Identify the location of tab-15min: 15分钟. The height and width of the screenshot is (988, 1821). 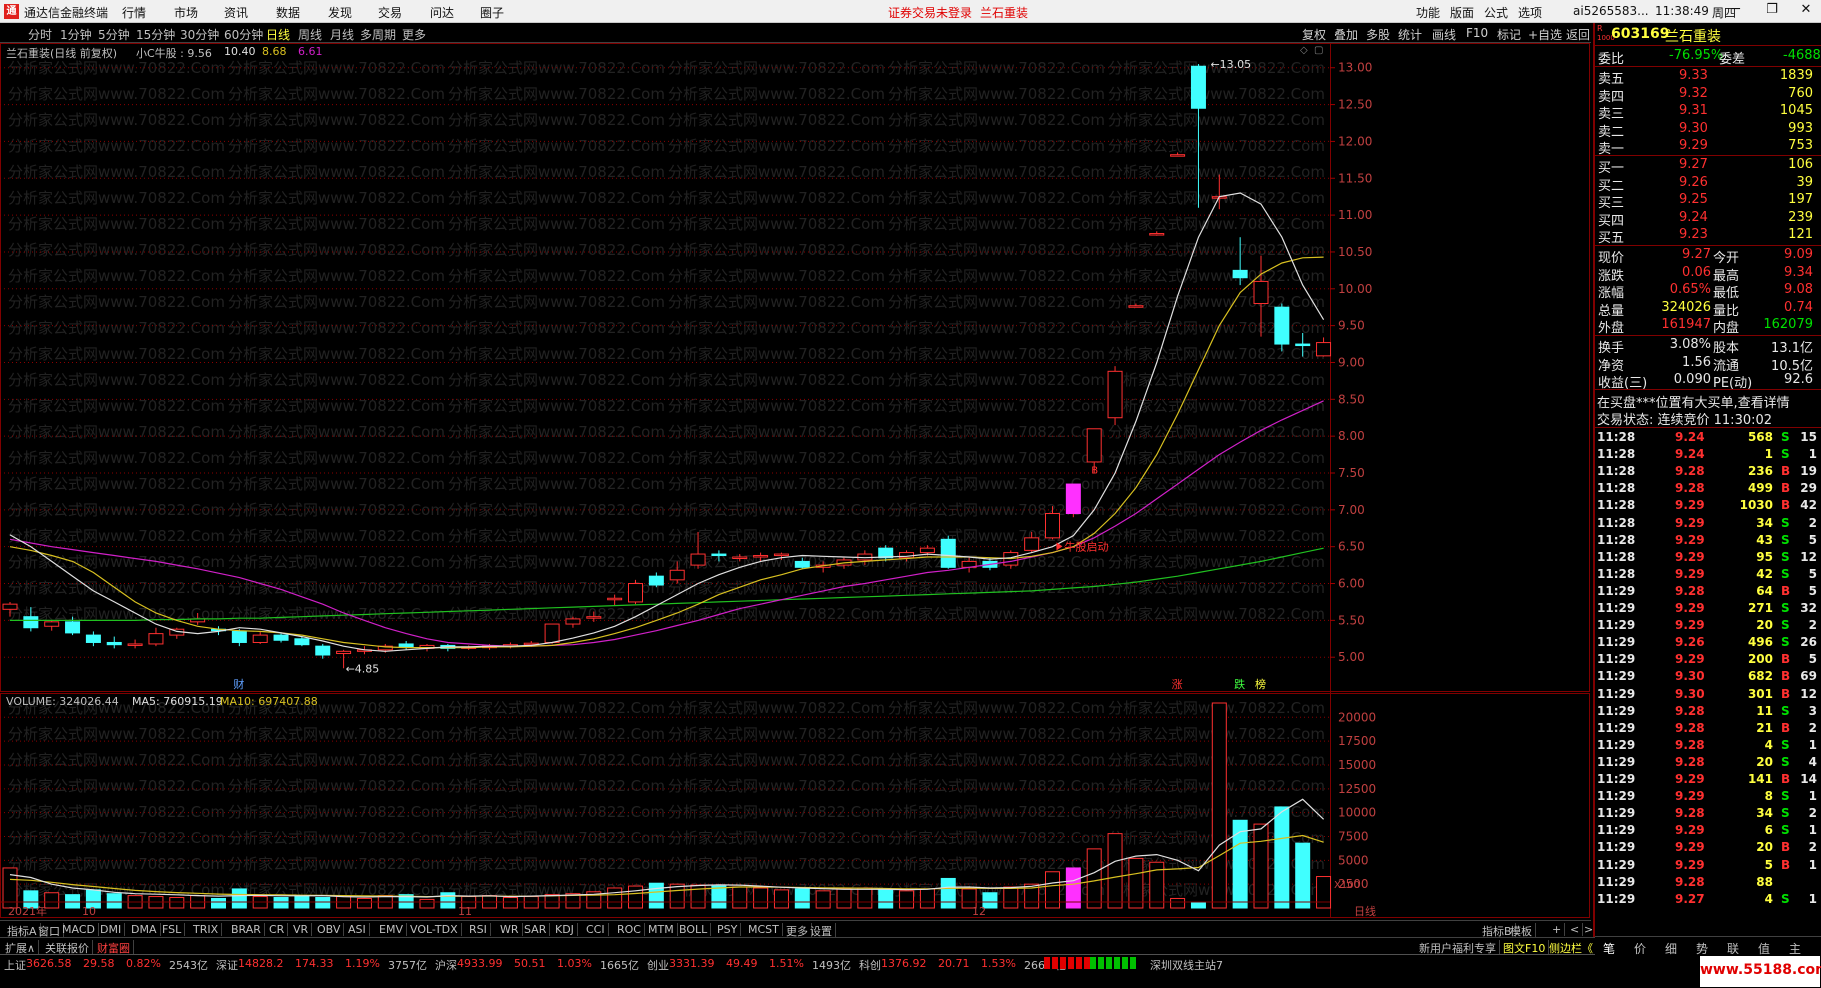
(155, 34).